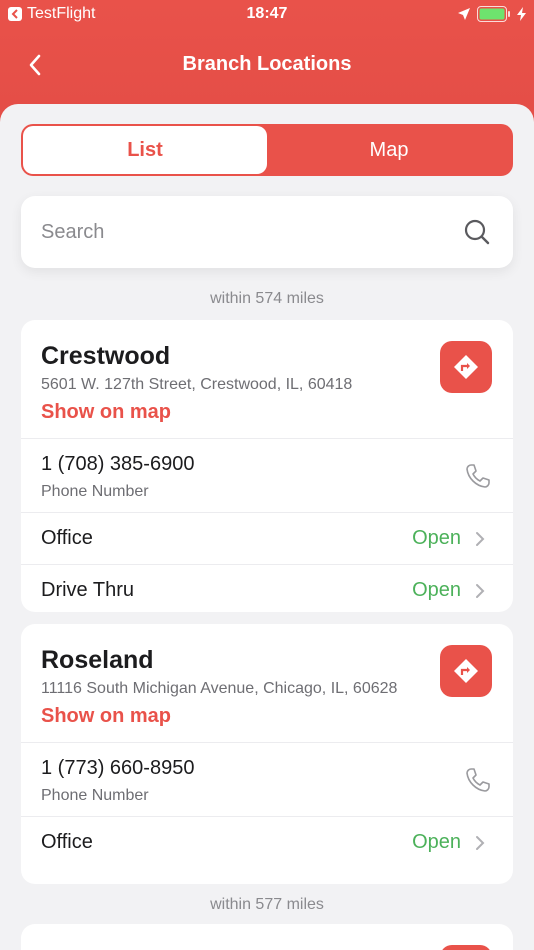  Describe the element at coordinates (145, 150) in the screenshot. I see `tab-list: List` at that location.